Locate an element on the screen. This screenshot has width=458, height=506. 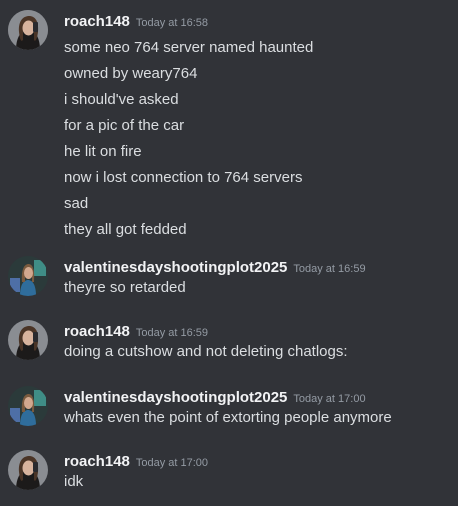
timestamp: Today at 16:58 is located at coordinates (172, 23).